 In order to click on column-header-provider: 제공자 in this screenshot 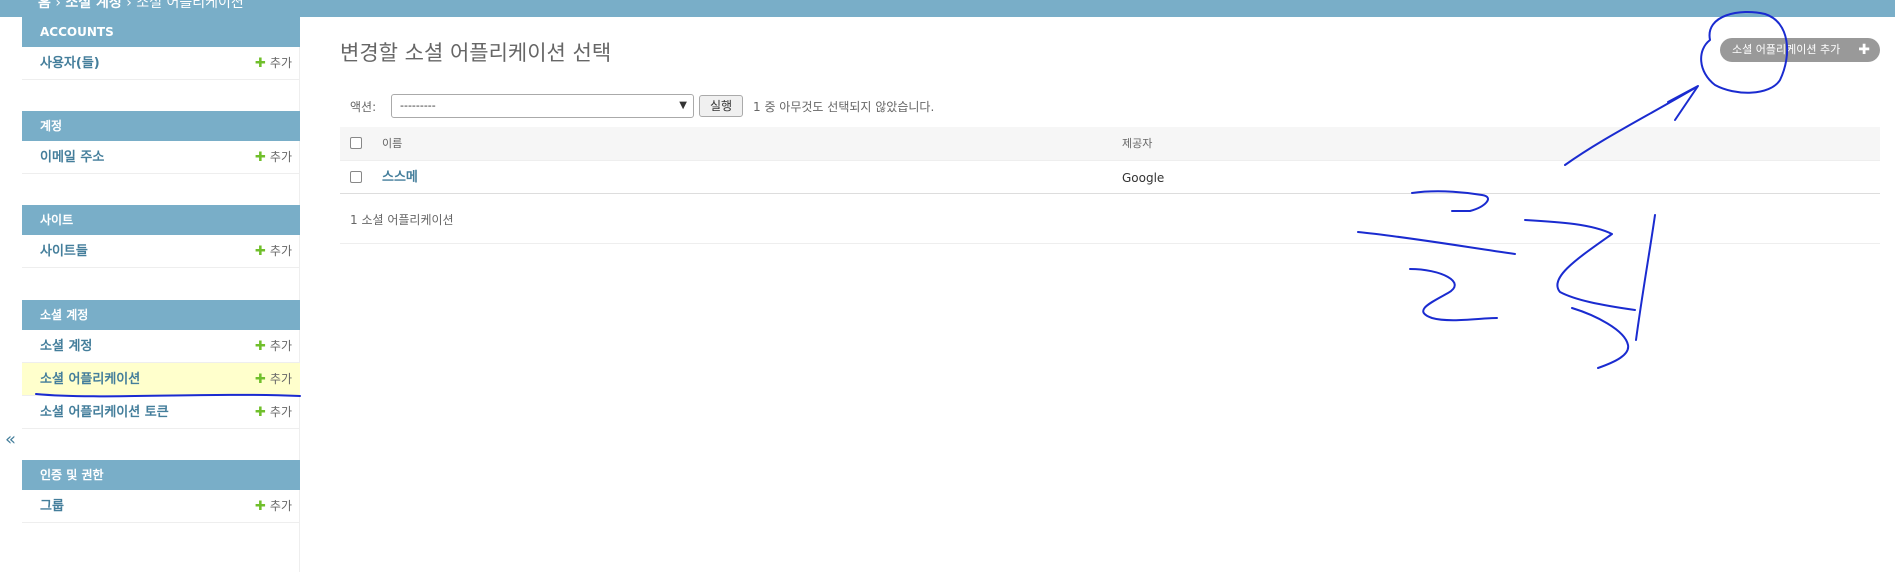, I will do `click(1137, 143)`.